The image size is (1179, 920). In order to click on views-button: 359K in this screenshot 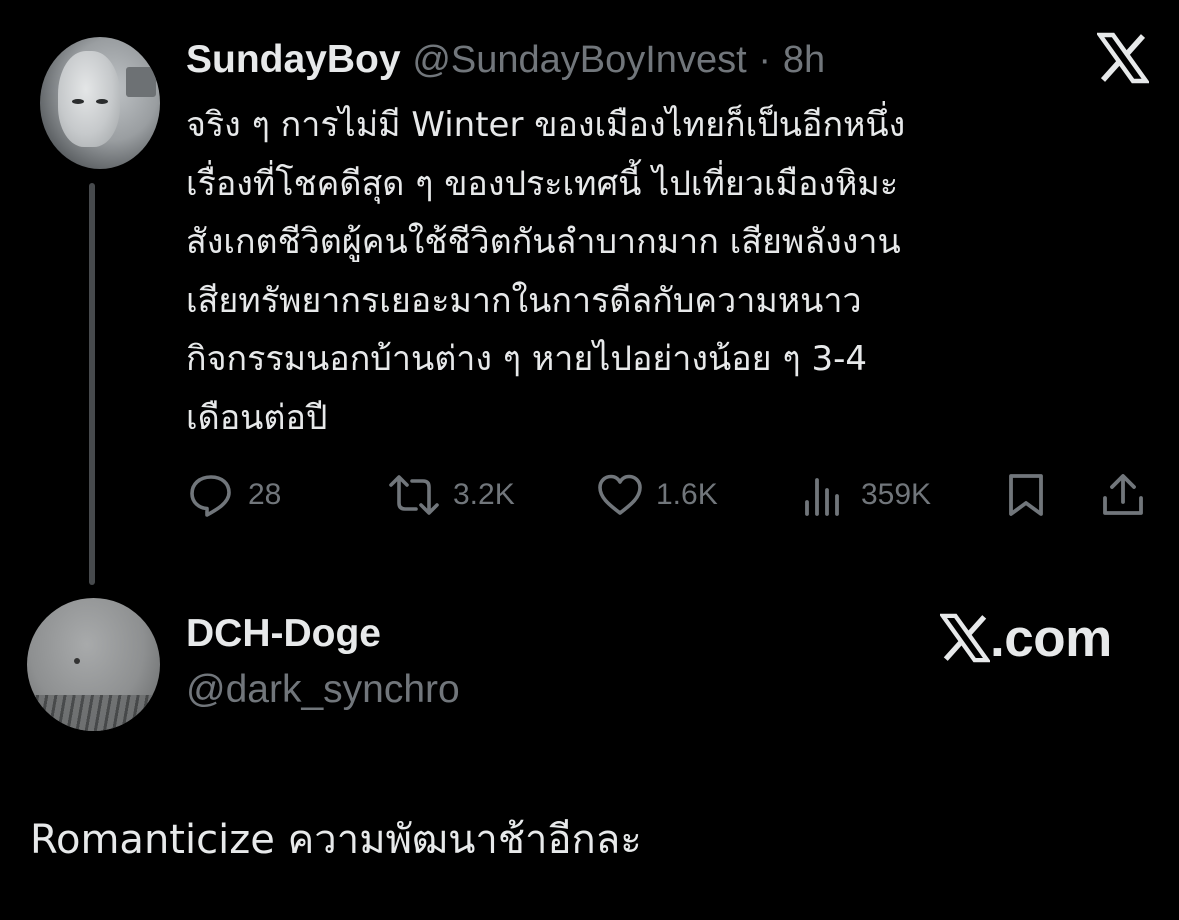, I will do `click(867, 495)`.